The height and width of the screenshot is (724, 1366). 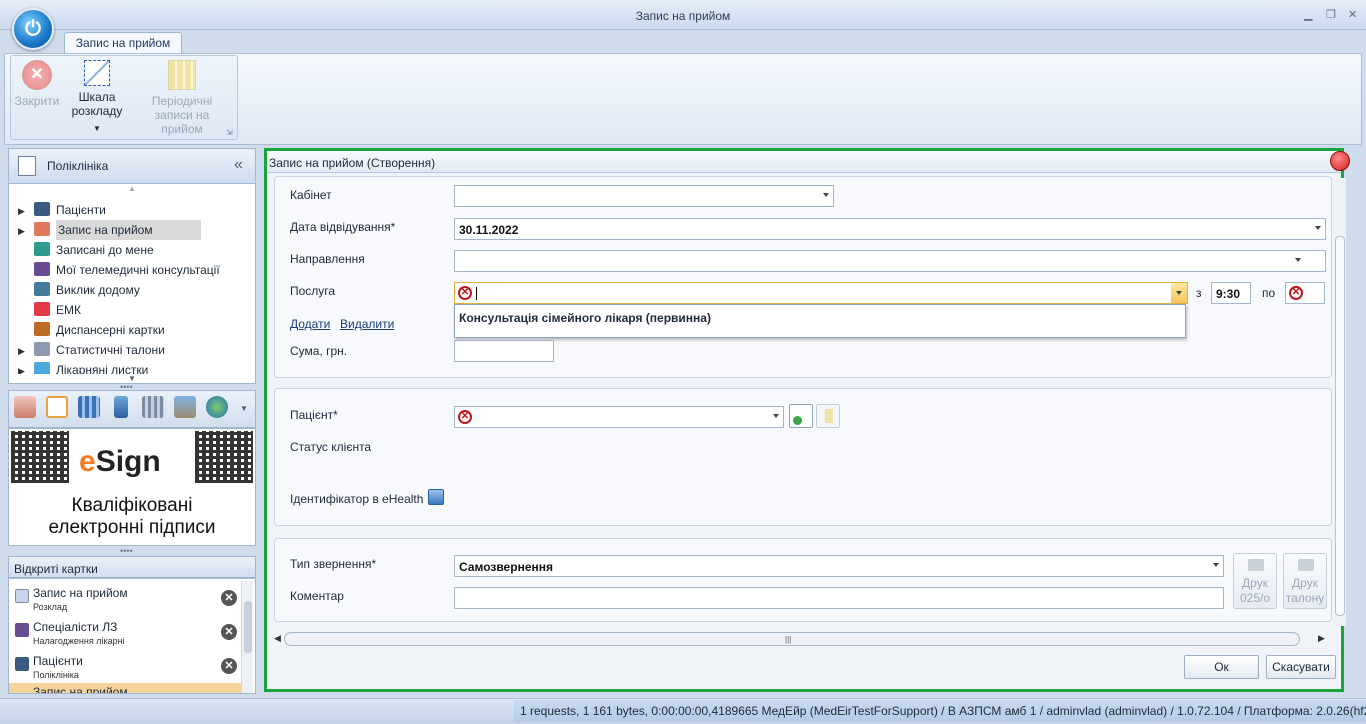 I want to click on form-vertical-scrollbar, so click(x=1340, y=402).